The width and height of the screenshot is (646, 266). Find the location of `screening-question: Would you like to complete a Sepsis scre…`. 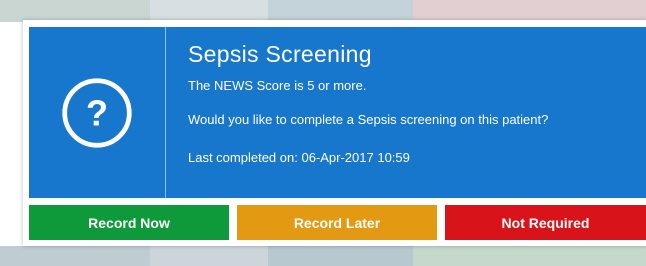

screening-question: Would you like to complete a Sepsis scre… is located at coordinates (368, 119).